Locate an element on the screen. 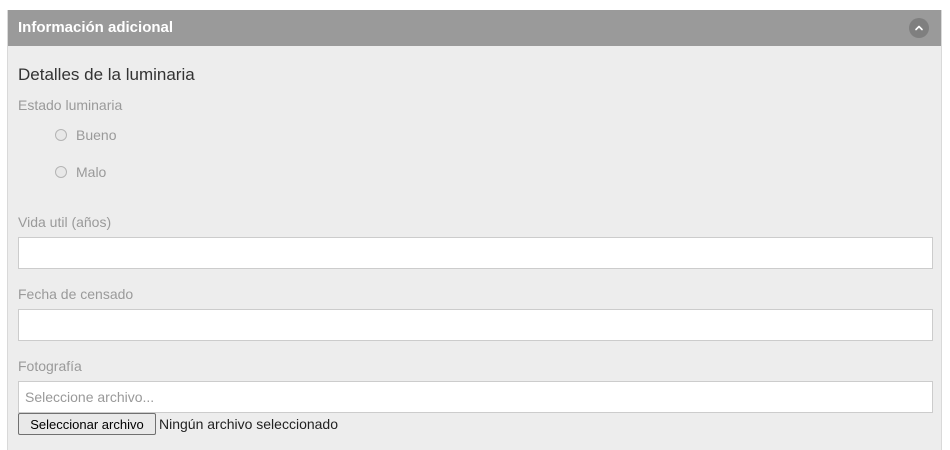  collapse-button is located at coordinates (919, 28).